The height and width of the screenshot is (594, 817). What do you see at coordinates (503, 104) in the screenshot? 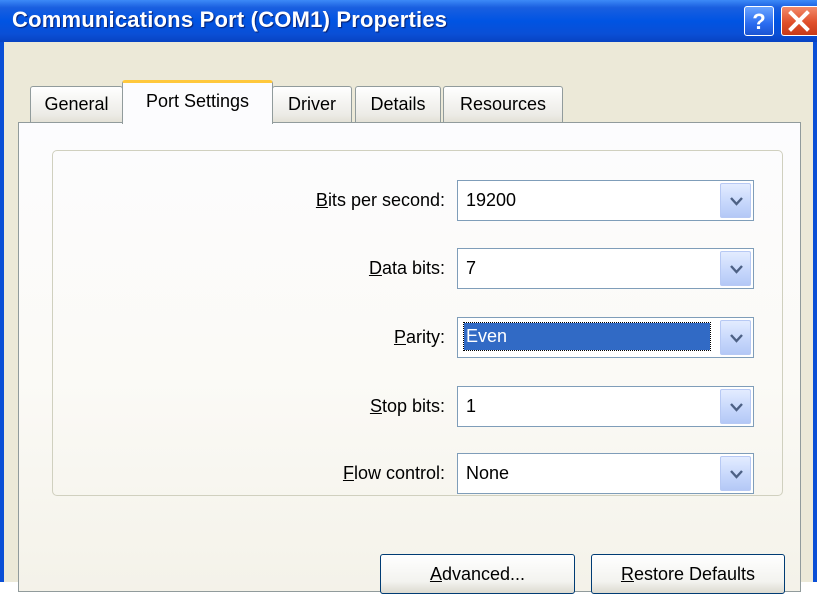
I see `tab-resources: Resources` at bounding box center [503, 104].